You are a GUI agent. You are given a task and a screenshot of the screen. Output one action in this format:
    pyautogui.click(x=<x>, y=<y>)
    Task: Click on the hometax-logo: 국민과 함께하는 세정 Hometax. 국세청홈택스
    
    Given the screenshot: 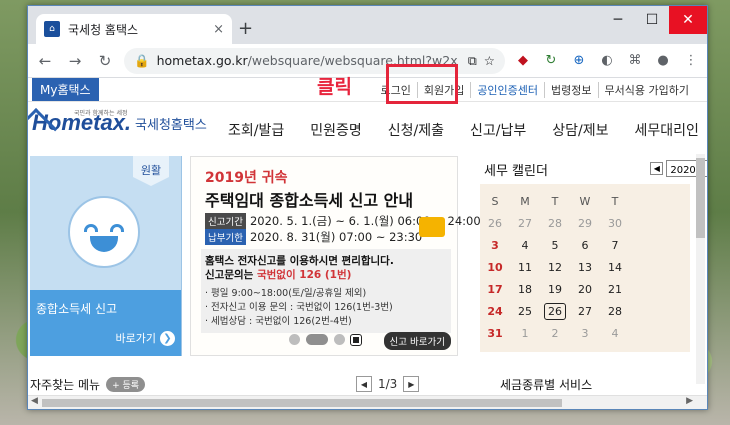 What is the action you would take?
    pyautogui.click(x=117, y=124)
    